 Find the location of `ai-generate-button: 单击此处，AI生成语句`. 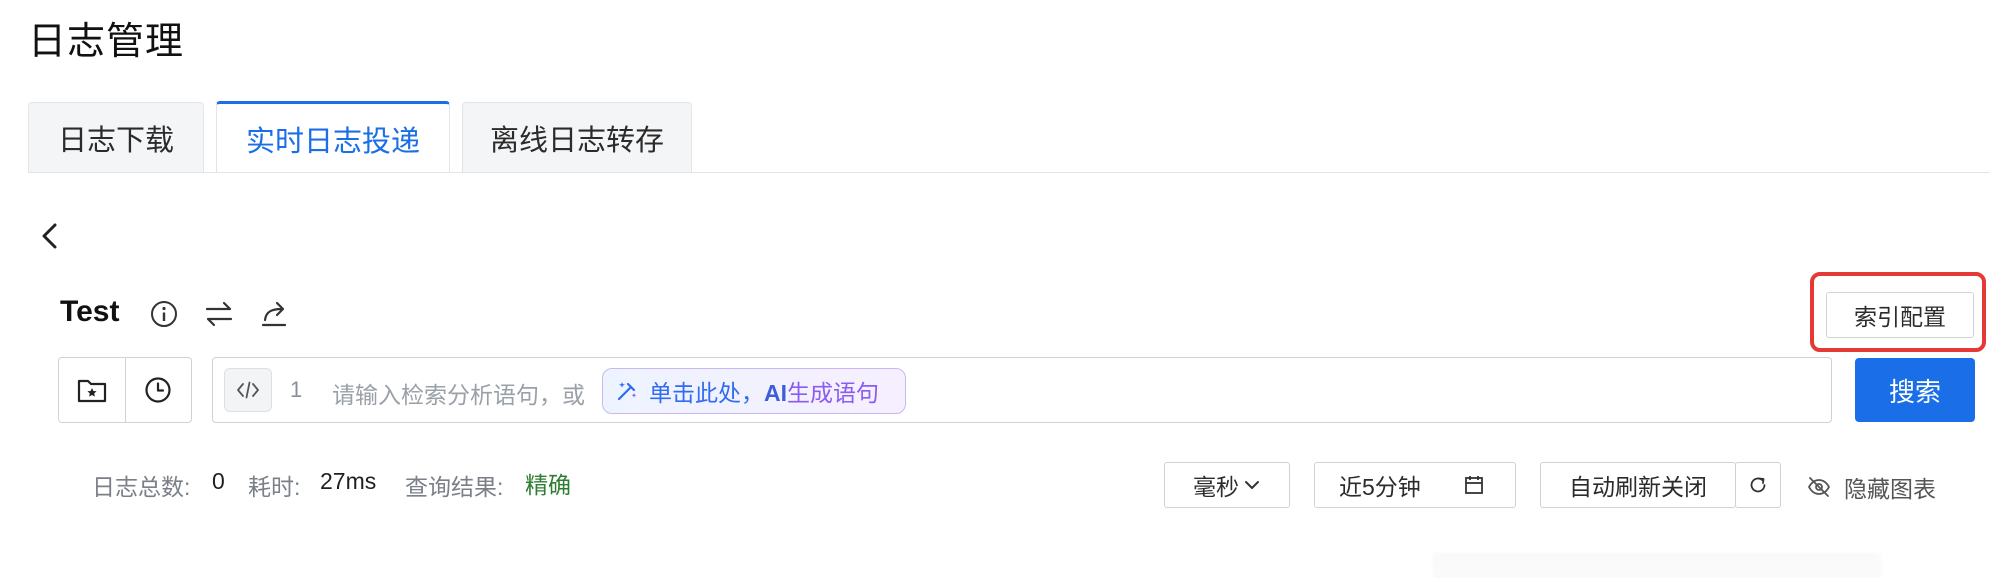

ai-generate-button: 单击此处，AI生成语句 is located at coordinates (754, 391).